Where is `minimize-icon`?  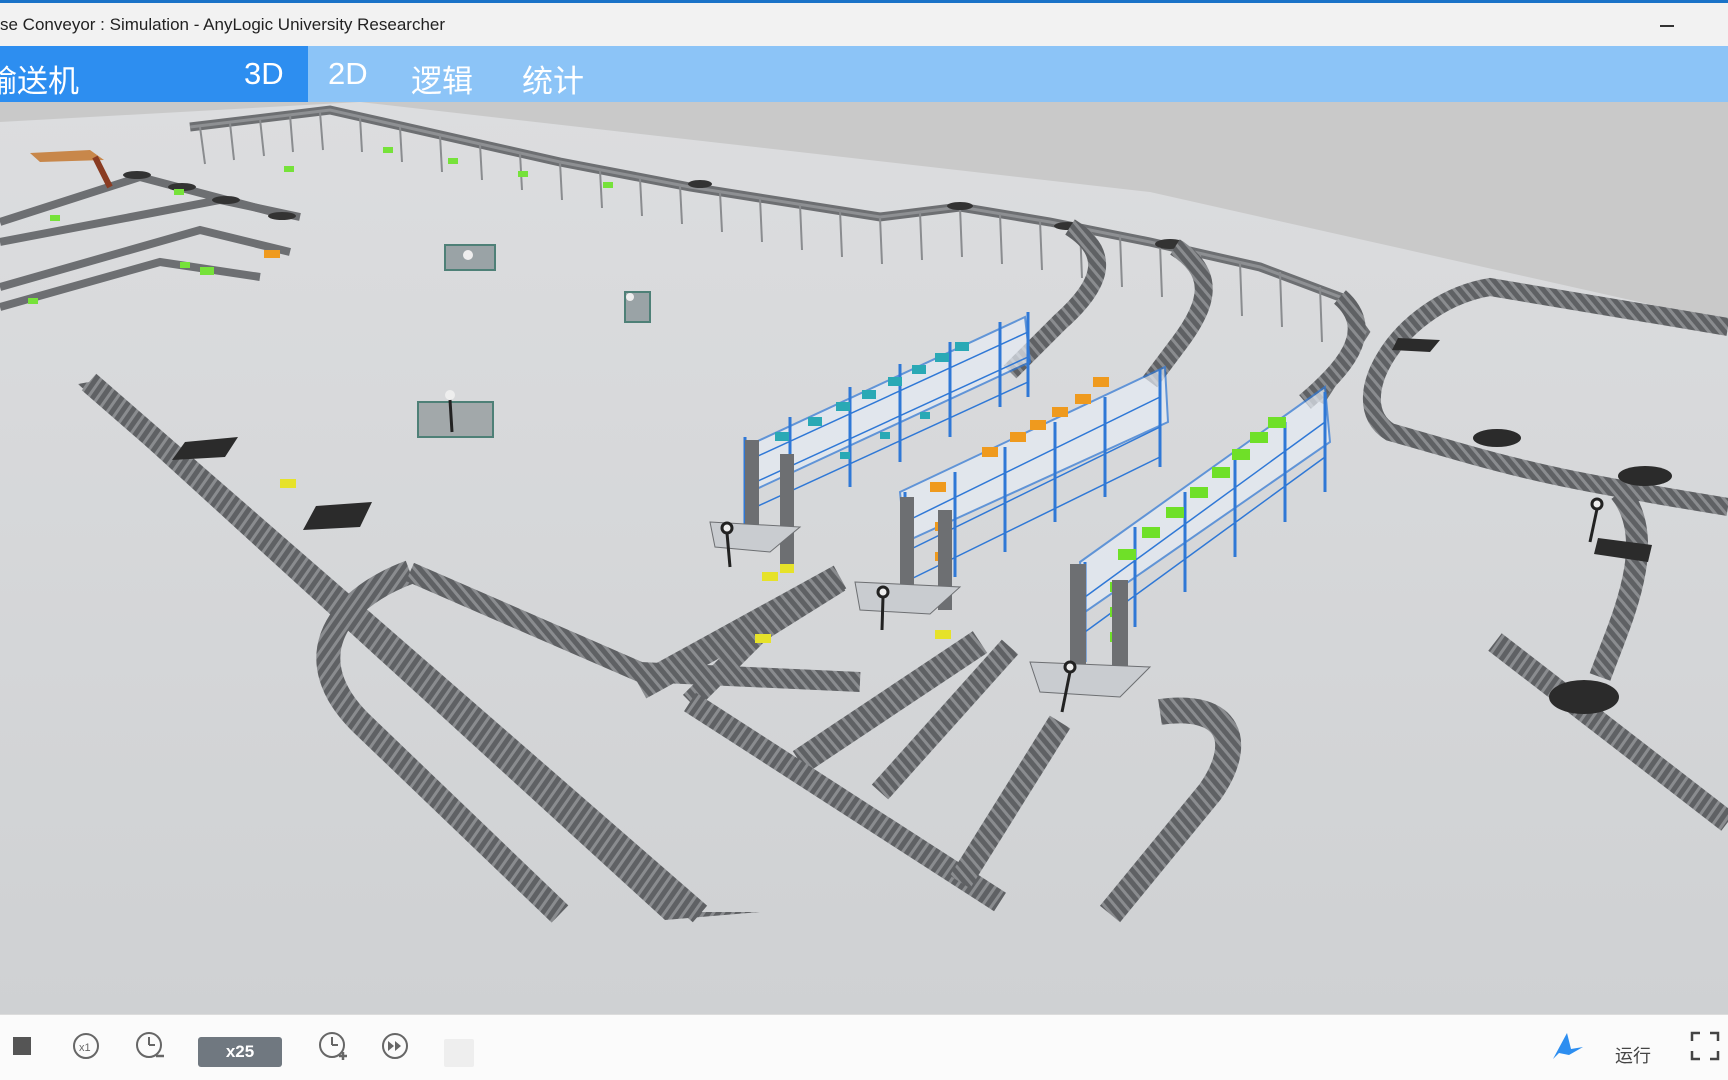
minimize-icon is located at coordinates (1667, 26).